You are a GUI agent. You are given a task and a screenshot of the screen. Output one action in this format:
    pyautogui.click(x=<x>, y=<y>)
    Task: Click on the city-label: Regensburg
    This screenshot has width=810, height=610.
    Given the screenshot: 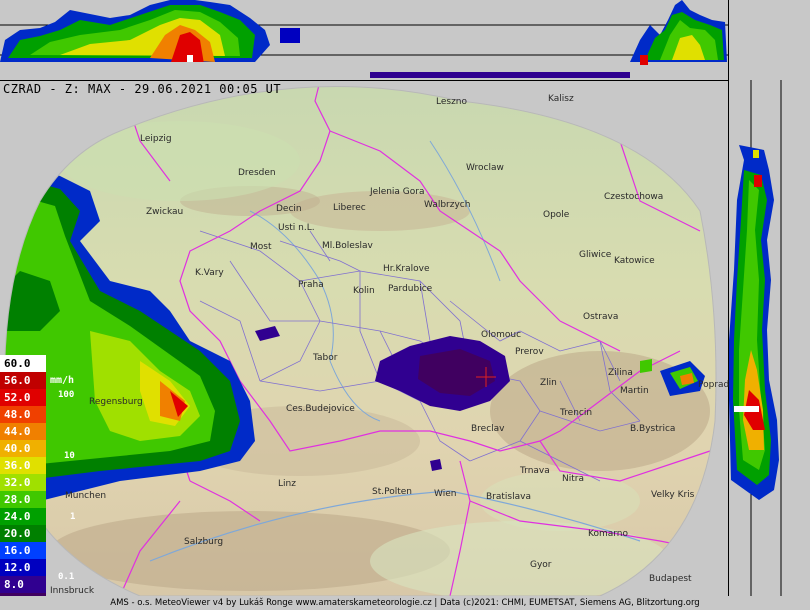 What is the action you would take?
    pyautogui.click(x=116, y=402)
    